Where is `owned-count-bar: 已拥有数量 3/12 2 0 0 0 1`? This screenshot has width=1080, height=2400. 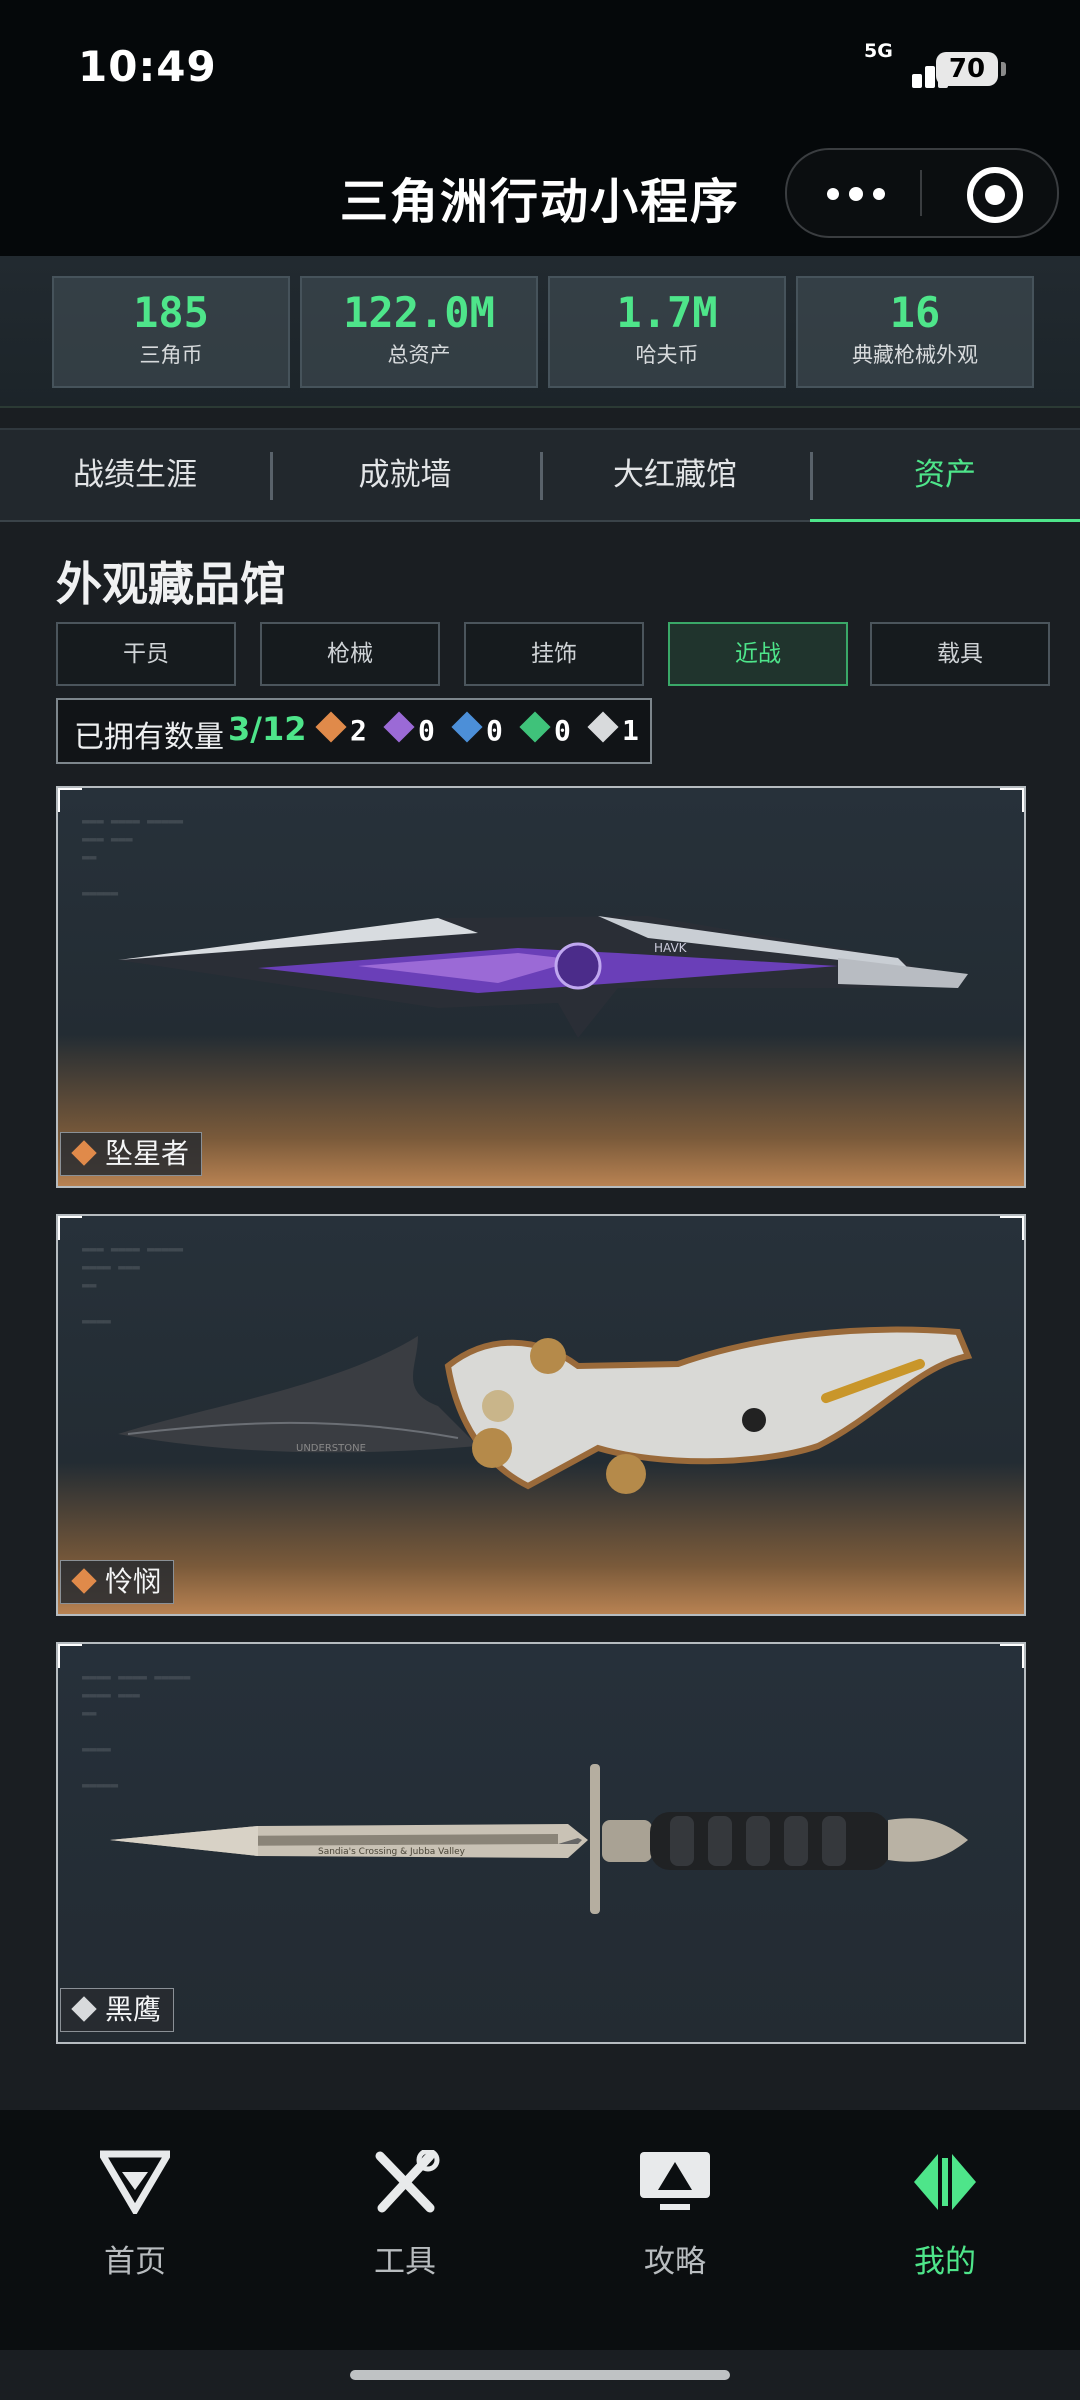
owned-count-bar: 已拥有数量 3/12 2 0 0 0 1 is located at coordinates (354, 731).